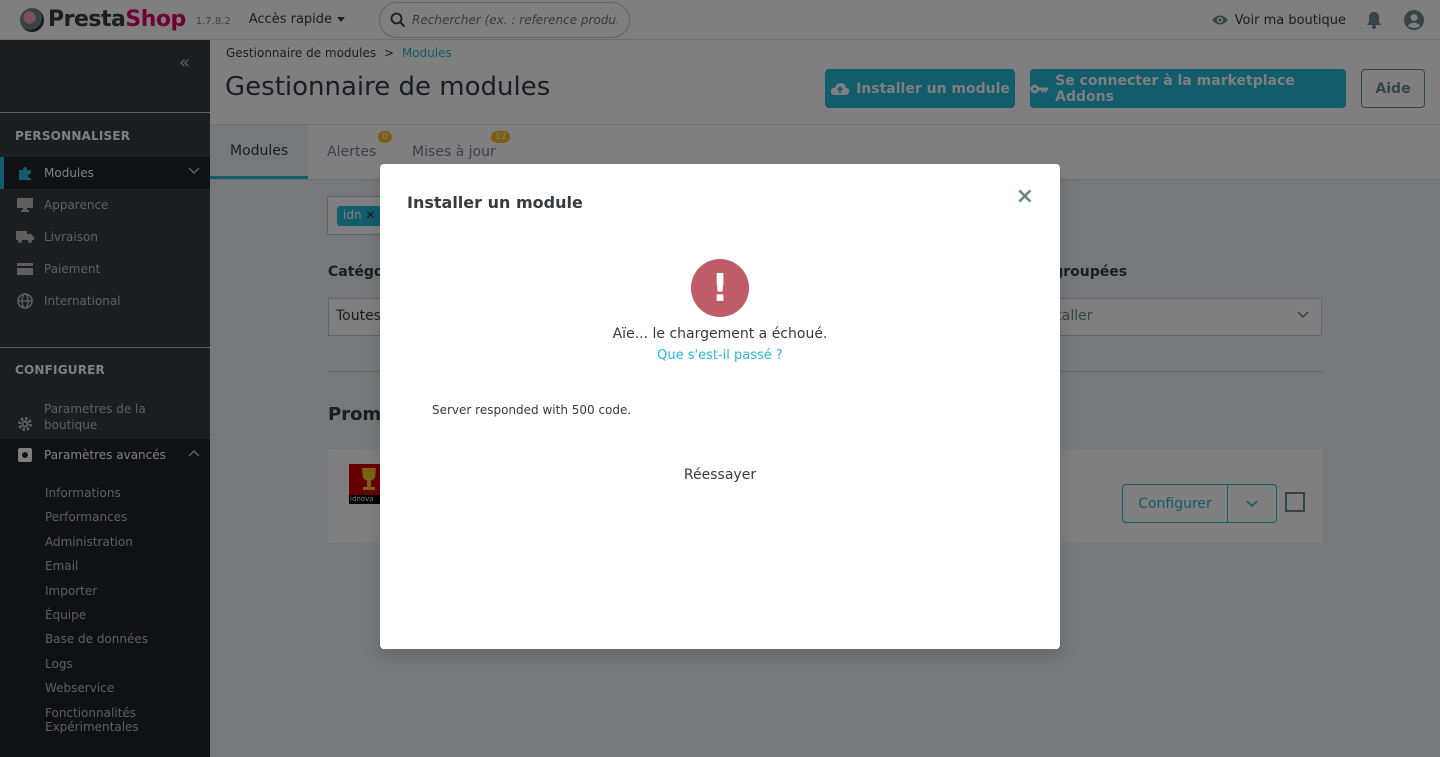 Image resolution: width=1440 pixels, height=757 pixels. What do you see at coordinates (720, 288) in the screenshot?
I see `error-icon: !` at bounding box center [720, 288].